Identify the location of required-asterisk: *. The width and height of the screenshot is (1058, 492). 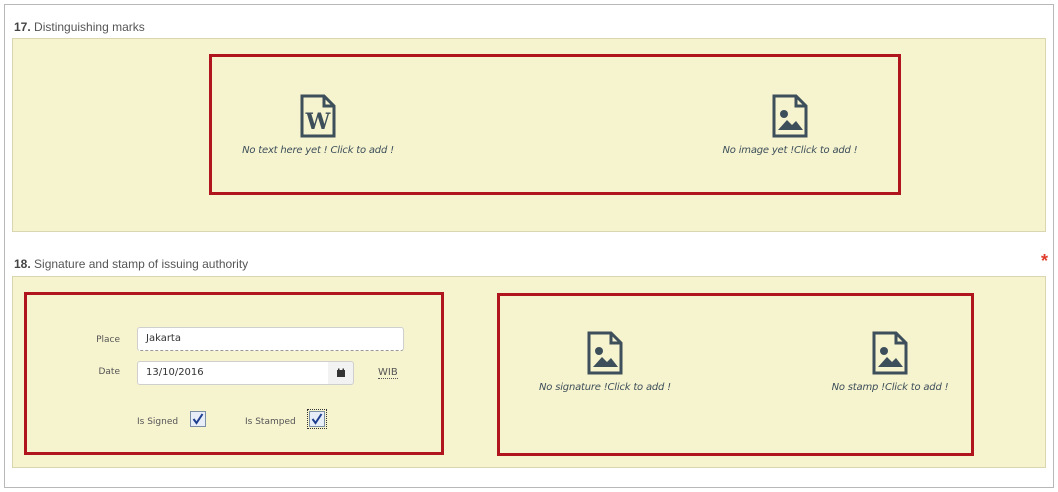
(1044, 261).